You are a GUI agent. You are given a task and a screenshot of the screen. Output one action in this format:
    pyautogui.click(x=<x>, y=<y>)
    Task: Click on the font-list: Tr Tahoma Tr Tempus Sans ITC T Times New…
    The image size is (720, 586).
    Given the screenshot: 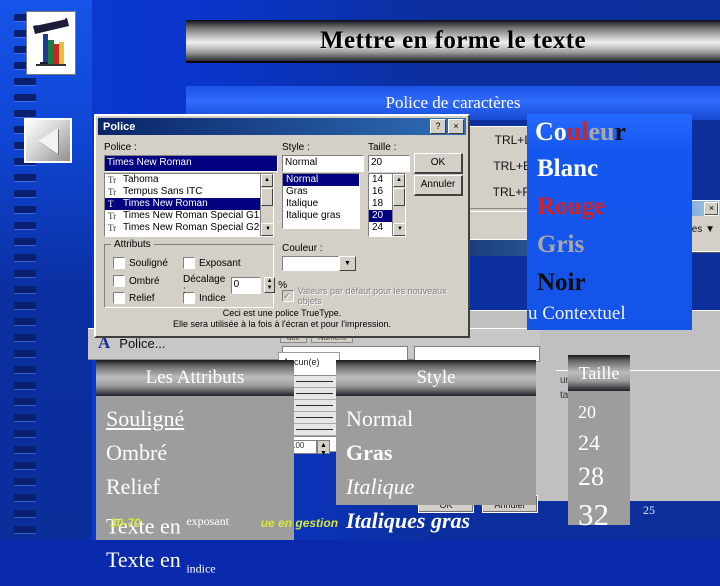 What is the action you would take?
    pyautogui.click(x=189, y=205)
    